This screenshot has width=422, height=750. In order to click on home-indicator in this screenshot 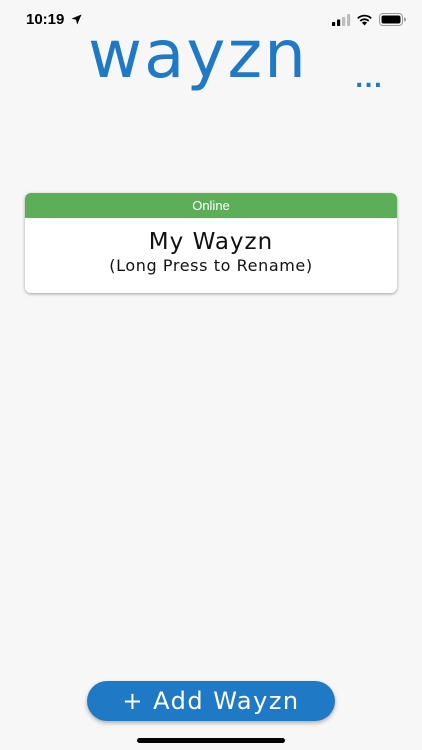, I will do `click(211, 740)`.